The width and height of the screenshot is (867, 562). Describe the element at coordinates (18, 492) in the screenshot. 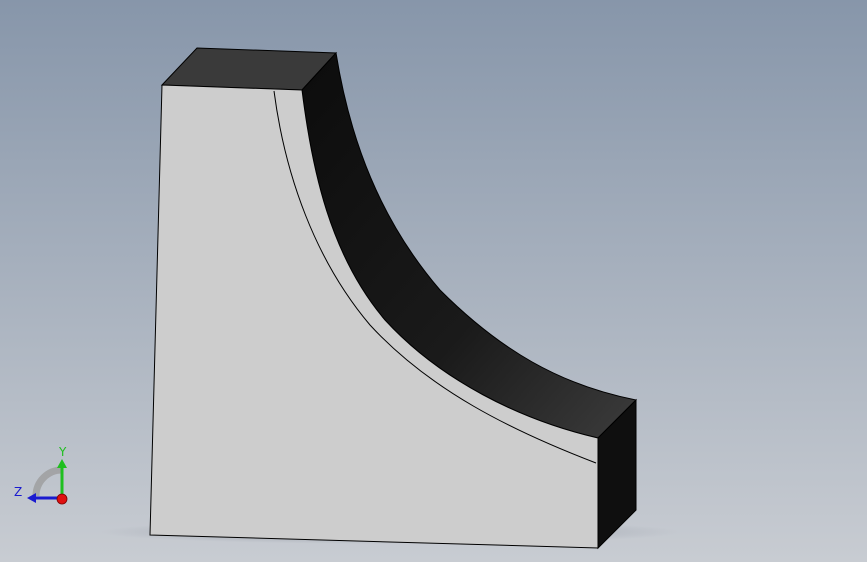

I see `triad-z-label: Z` at that location.